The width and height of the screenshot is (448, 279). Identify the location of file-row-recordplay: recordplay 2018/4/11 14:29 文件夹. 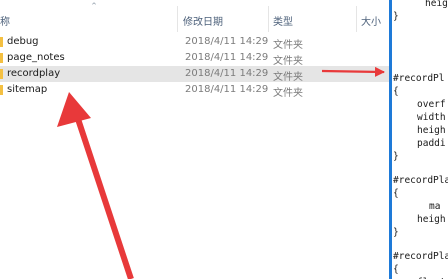
(194, 74).